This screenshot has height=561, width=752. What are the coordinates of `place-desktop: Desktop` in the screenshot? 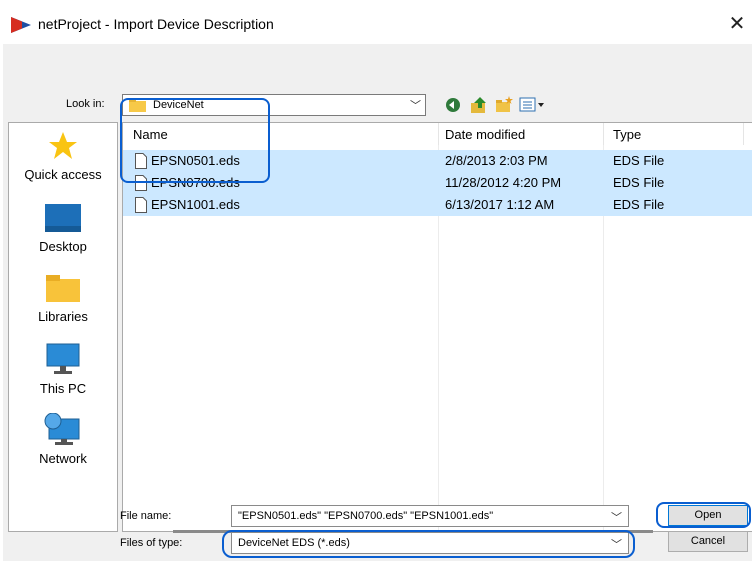 It's located at (63, 228).